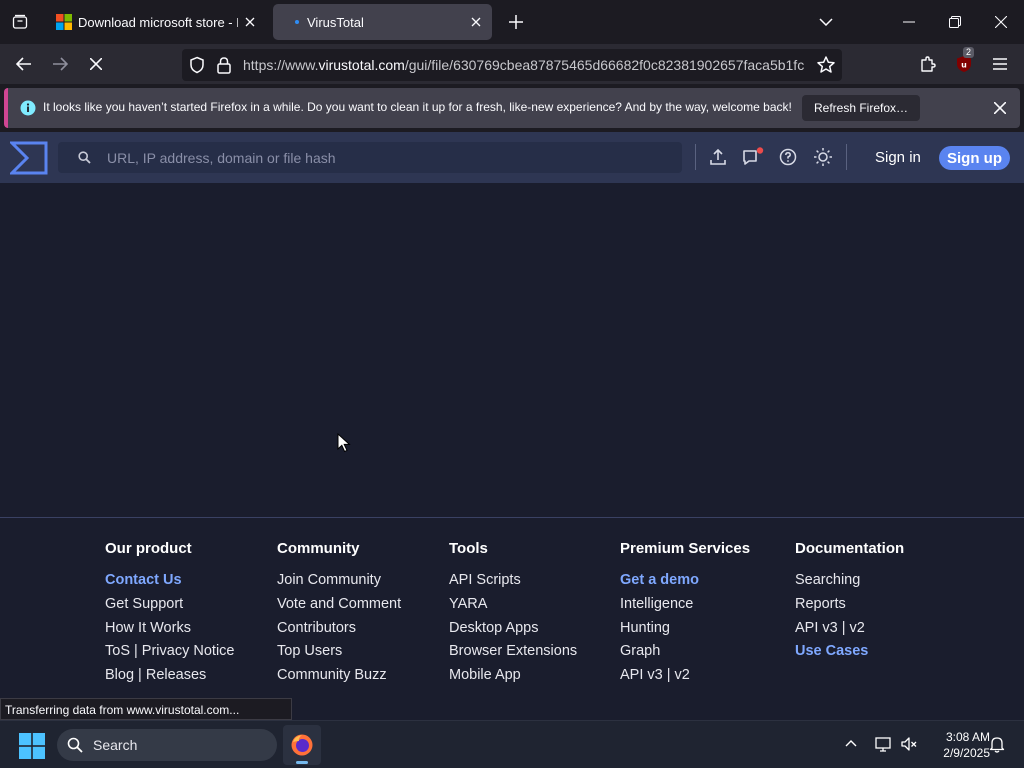 Image resolution: width=1024 pixels, height=768 pixels. Describe the element at coordinates (339, 632) in the screenshot. I see `footer-link-contributors: Contributors` at that location.